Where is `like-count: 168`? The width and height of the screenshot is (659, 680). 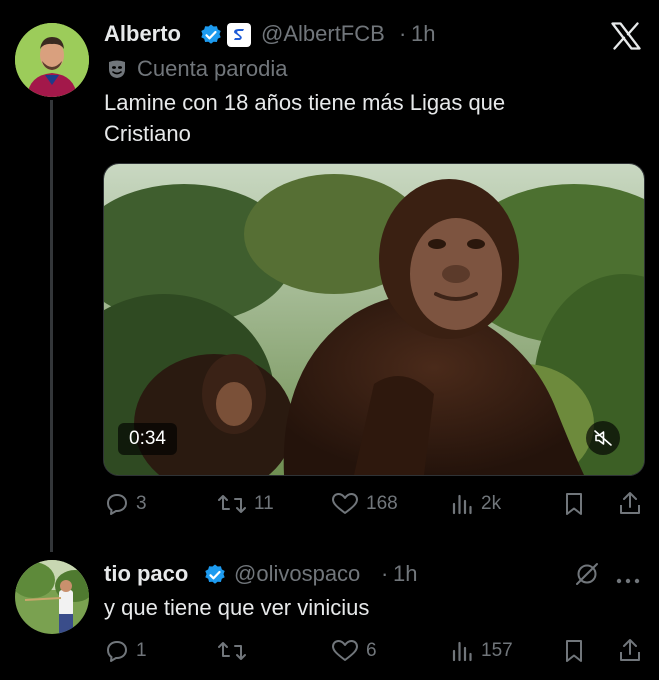 like-count: 168 is located at coordinates (382, 503).